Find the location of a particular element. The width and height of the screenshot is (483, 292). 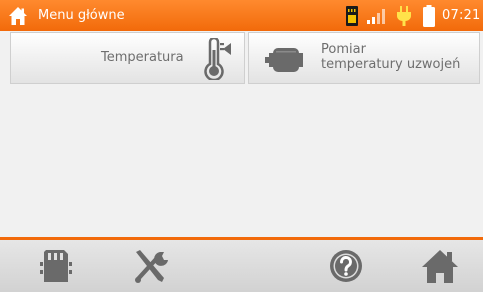

menu-item-winding-temperature: Pomiar temperatury uzwojeń is located at coordinates (364, 58).